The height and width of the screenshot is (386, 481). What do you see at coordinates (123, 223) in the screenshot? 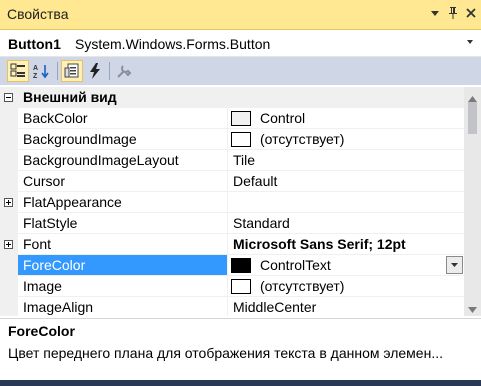
I see `property-name: FlatStyle` at bounding box center [123, 223].